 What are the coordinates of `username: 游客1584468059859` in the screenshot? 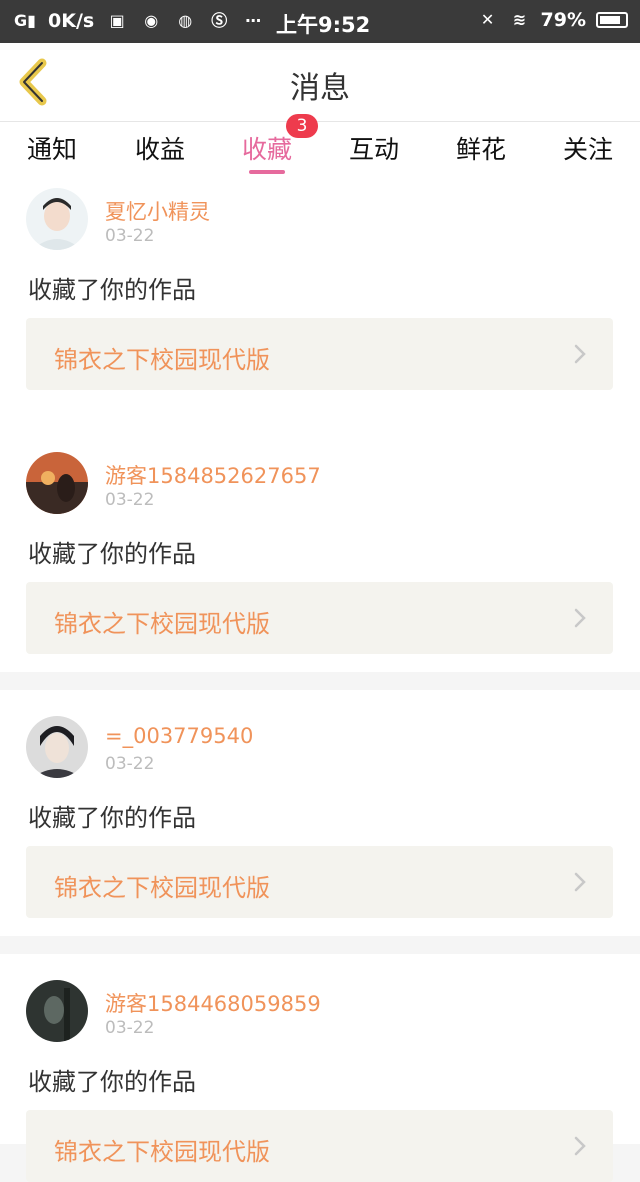 It's located at (213, 1003).